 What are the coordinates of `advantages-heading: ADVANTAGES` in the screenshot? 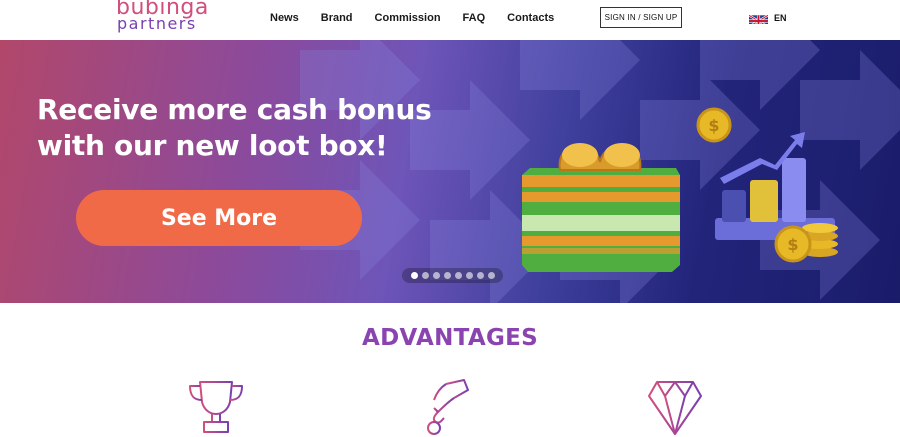 It's located at (450, 338).